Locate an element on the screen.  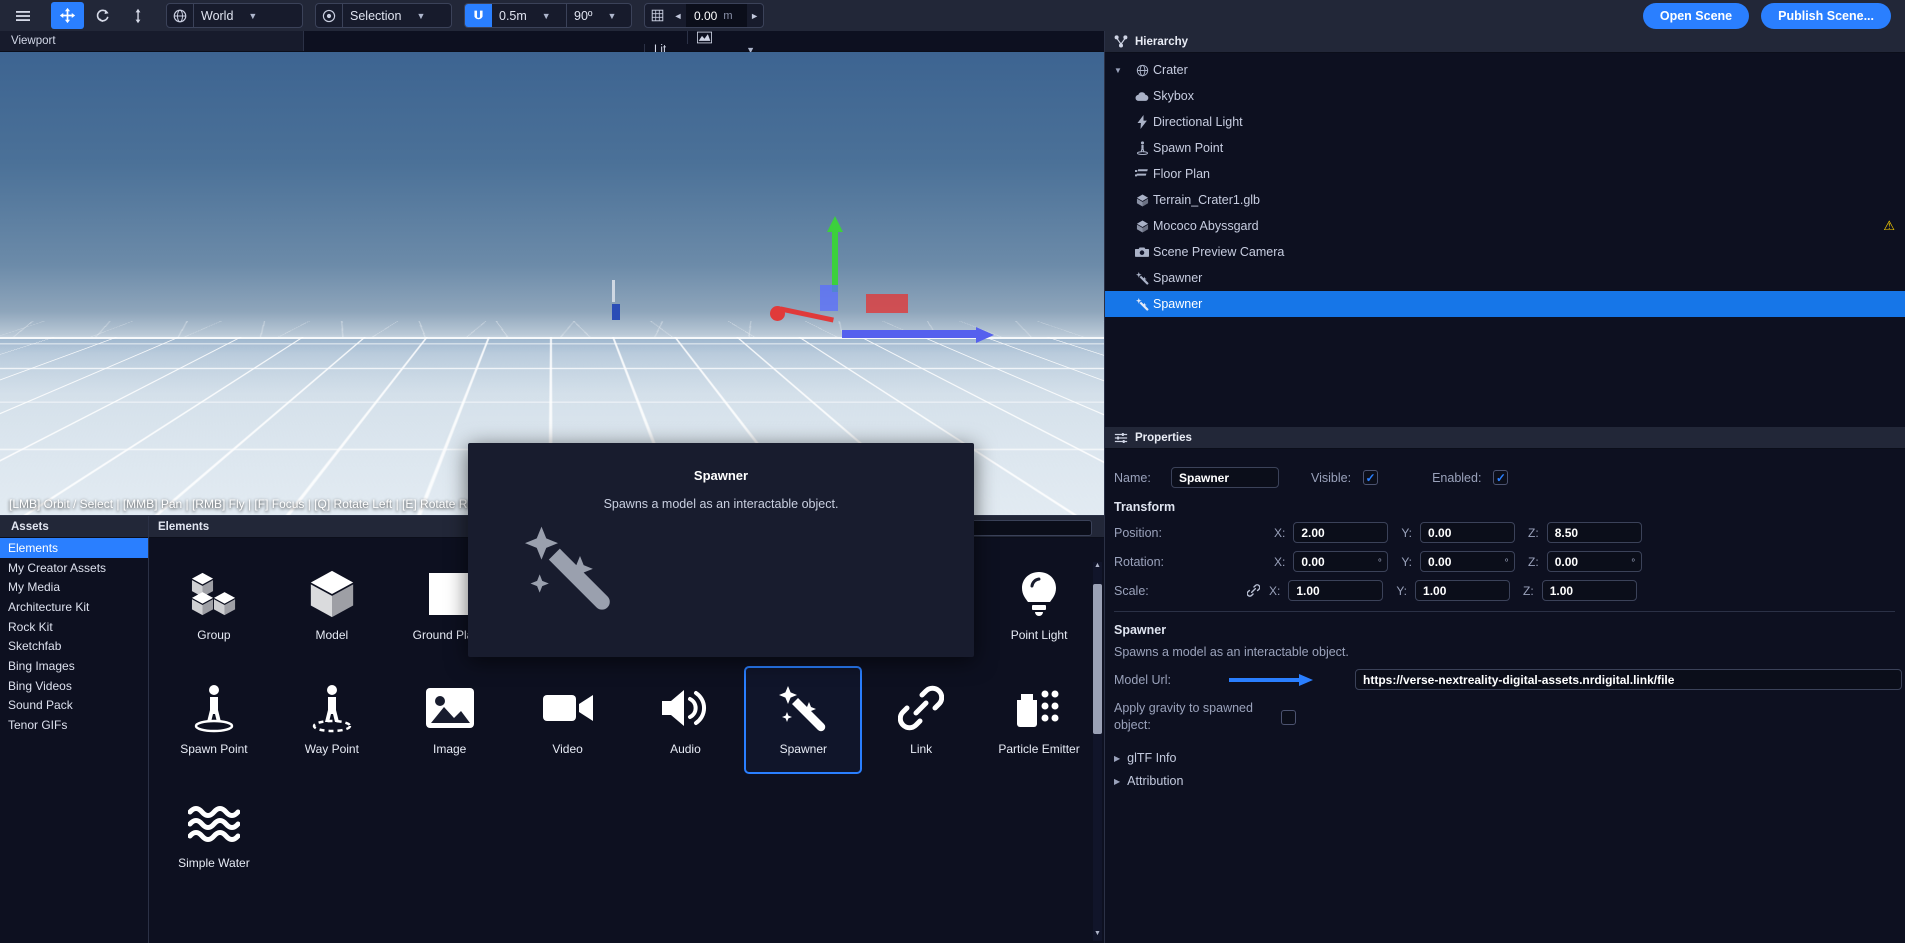
grid-icon is located at coordinates (657, 15).